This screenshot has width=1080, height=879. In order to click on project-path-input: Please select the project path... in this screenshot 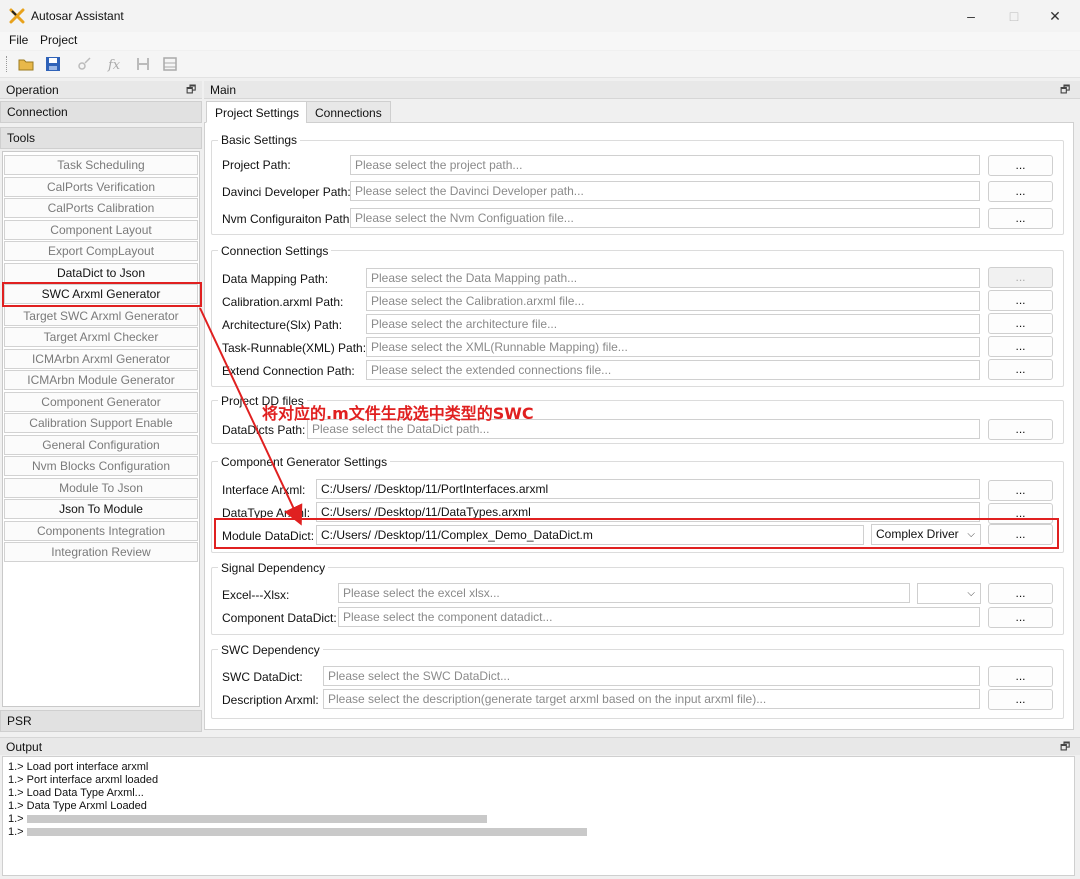, I will do `click(665, 165)`.